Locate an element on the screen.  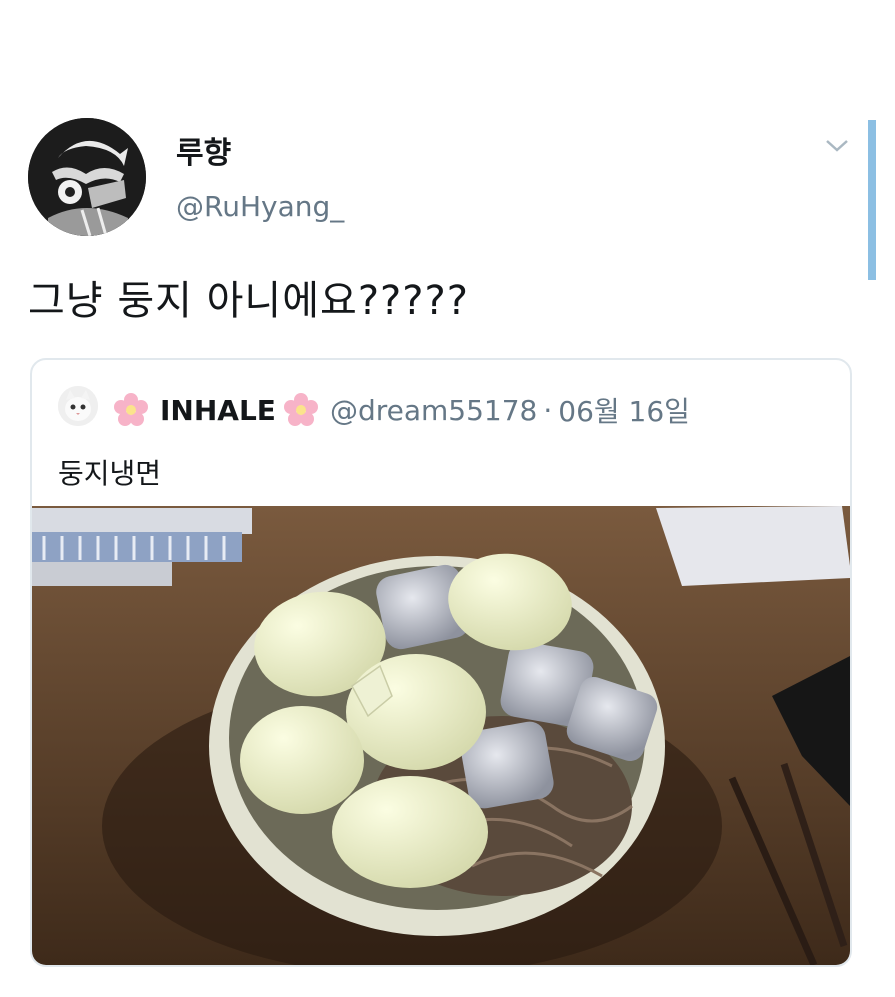
tweet-text: 그냥 둥지 아니에요????? is located at coordinates (248, 301).